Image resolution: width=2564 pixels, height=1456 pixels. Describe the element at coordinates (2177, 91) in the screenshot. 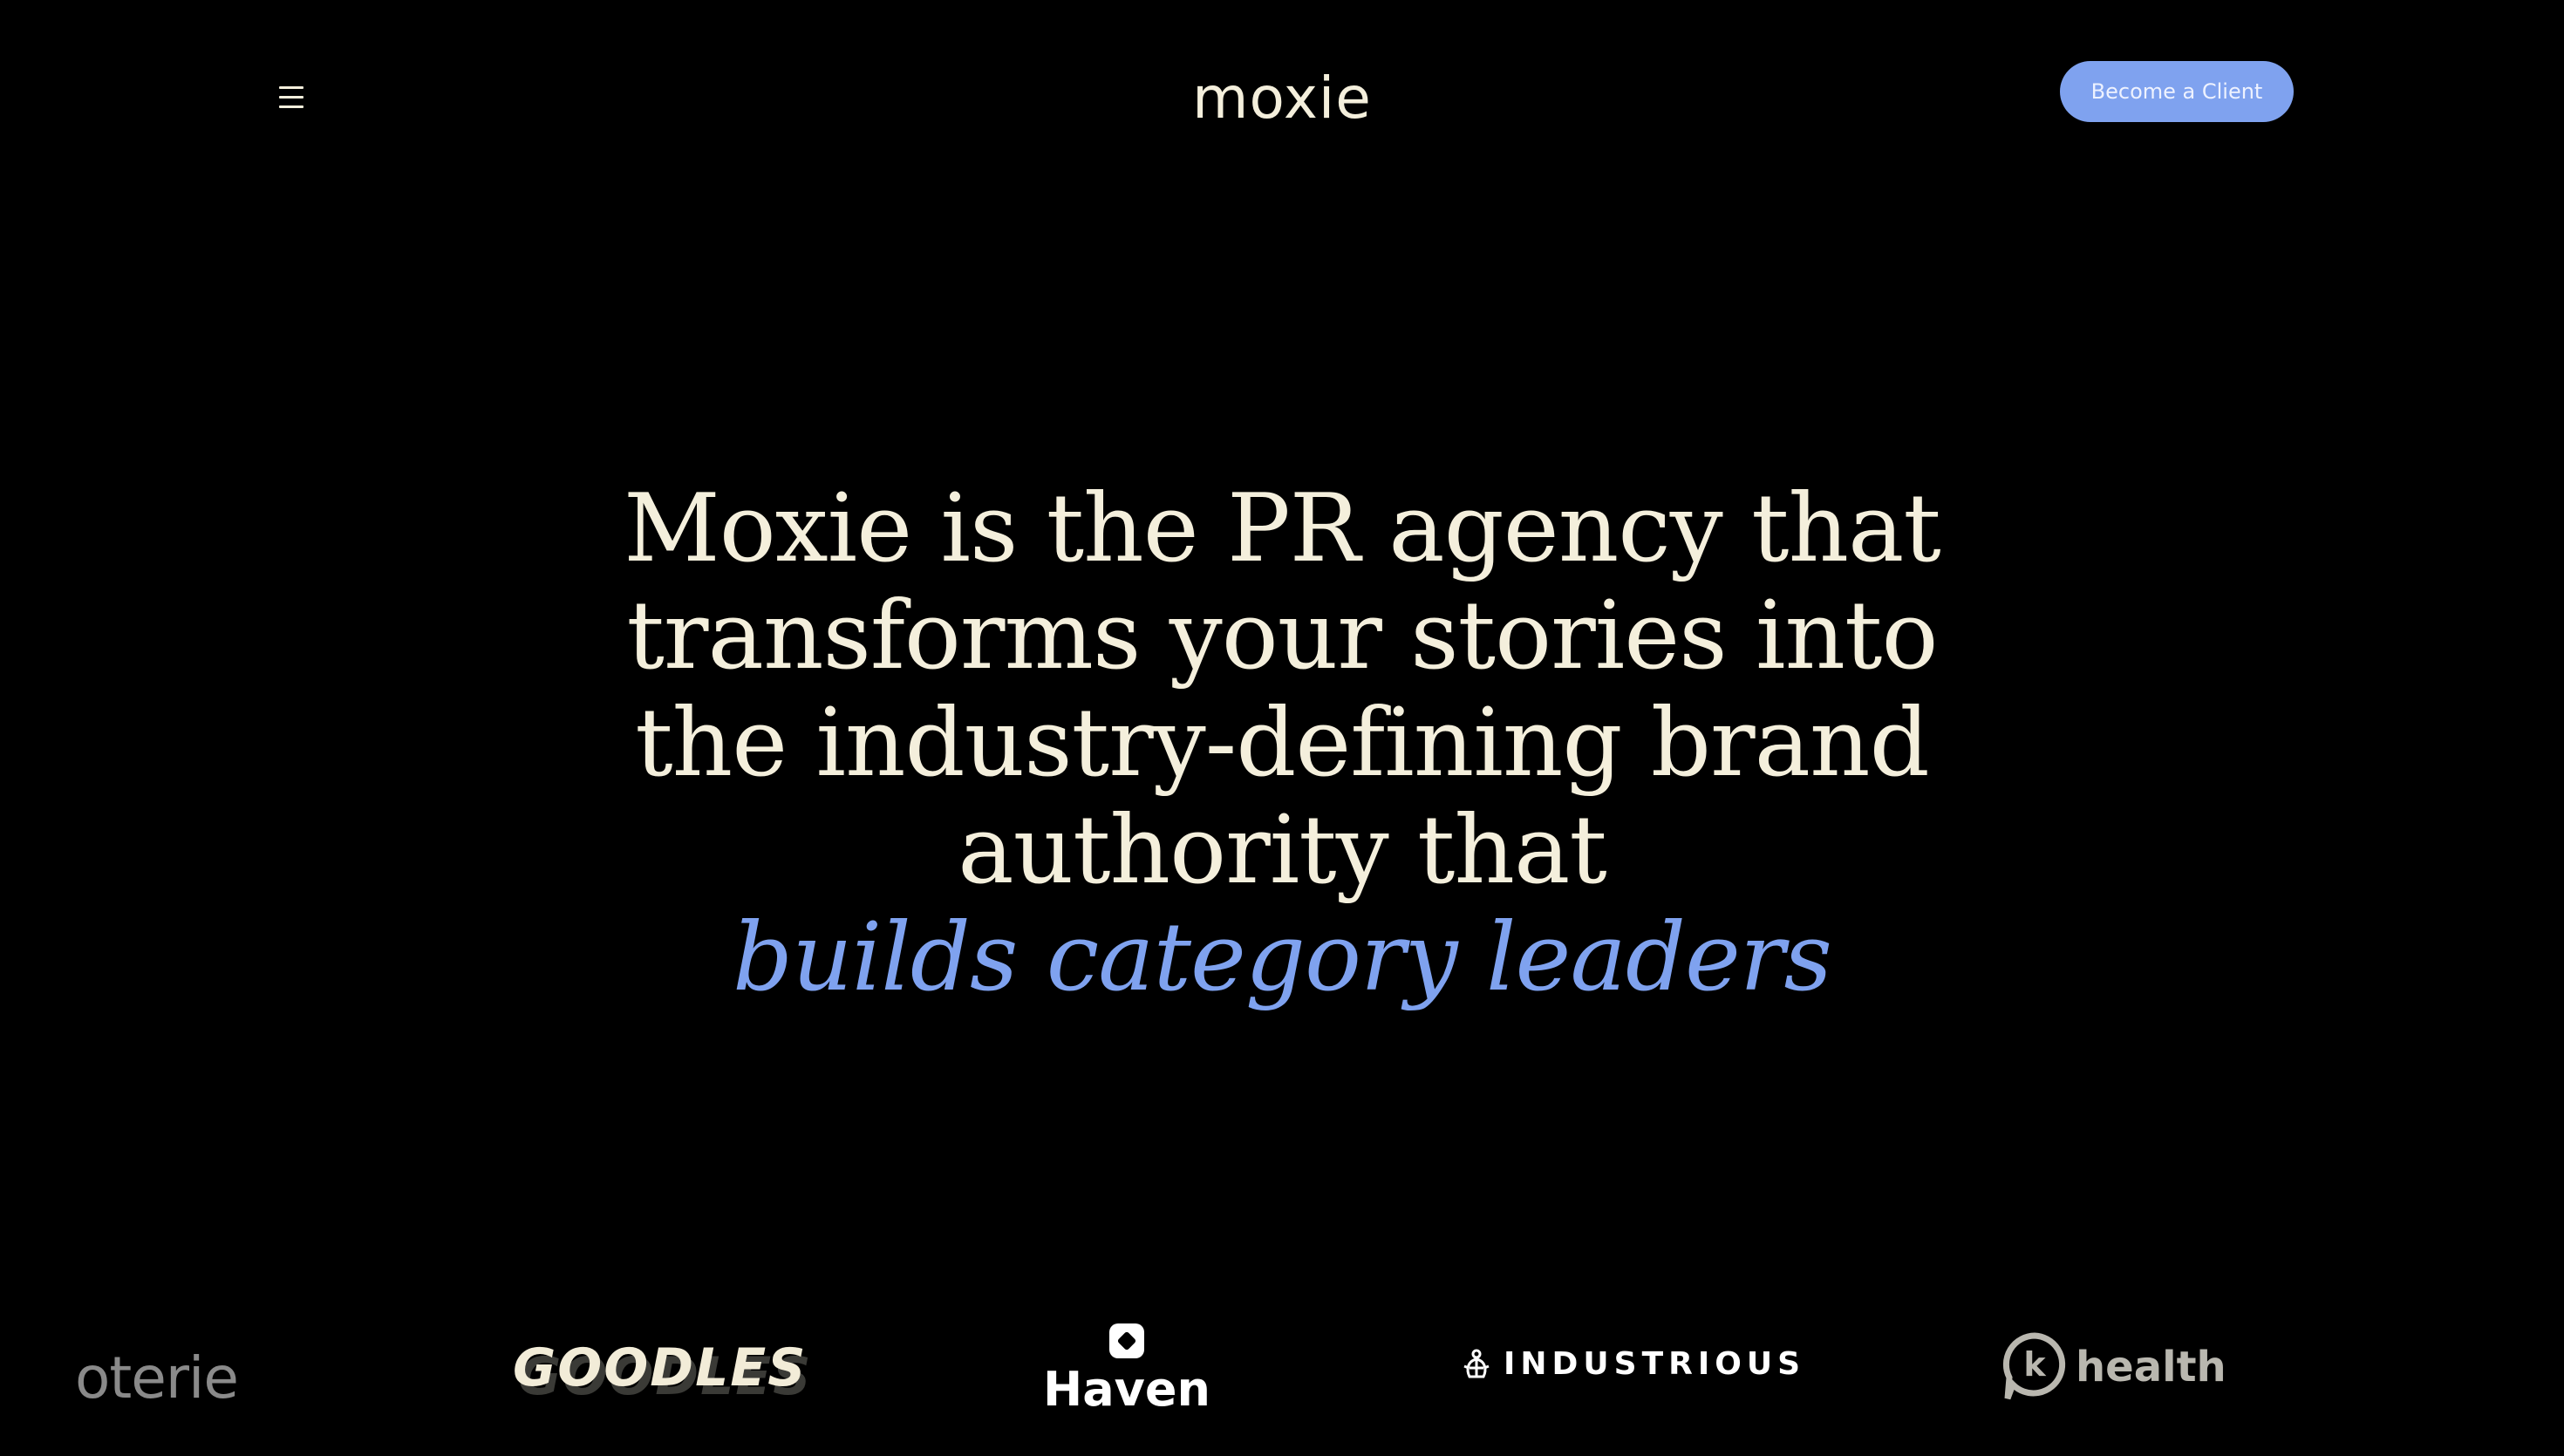

I see `become-a-client-button: Become a Client` at that location.